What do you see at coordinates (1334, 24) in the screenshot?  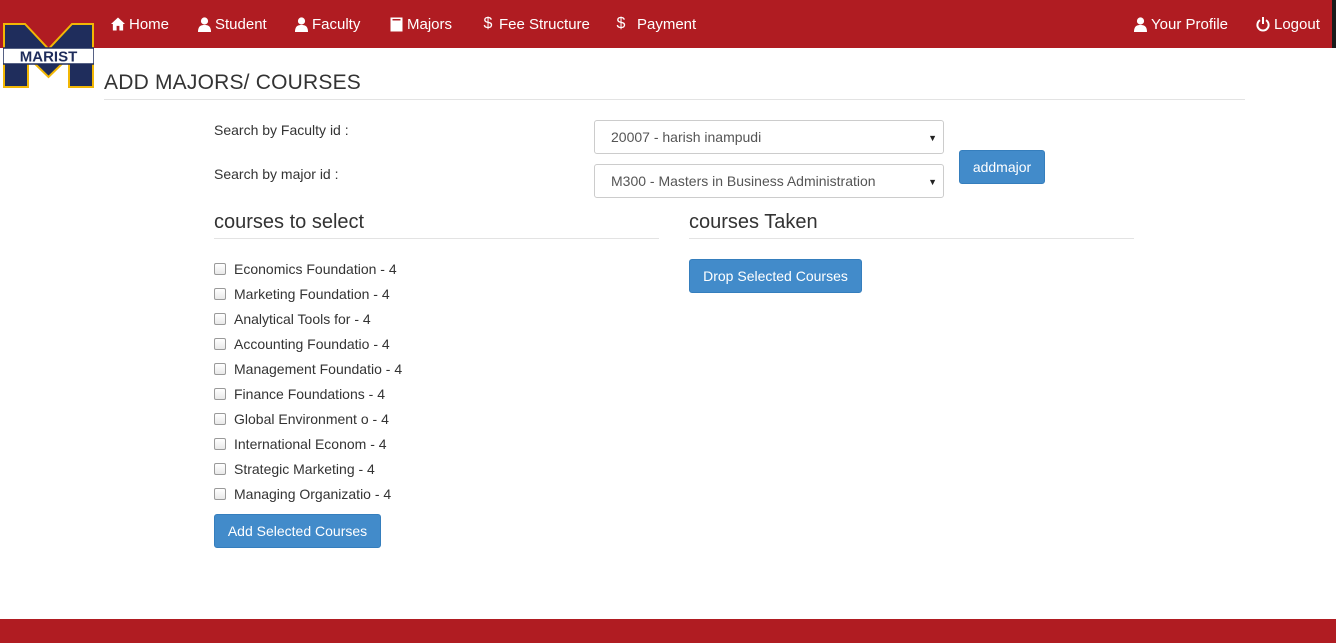 I see `navbar-edge` at bounding box center [1334, 24].